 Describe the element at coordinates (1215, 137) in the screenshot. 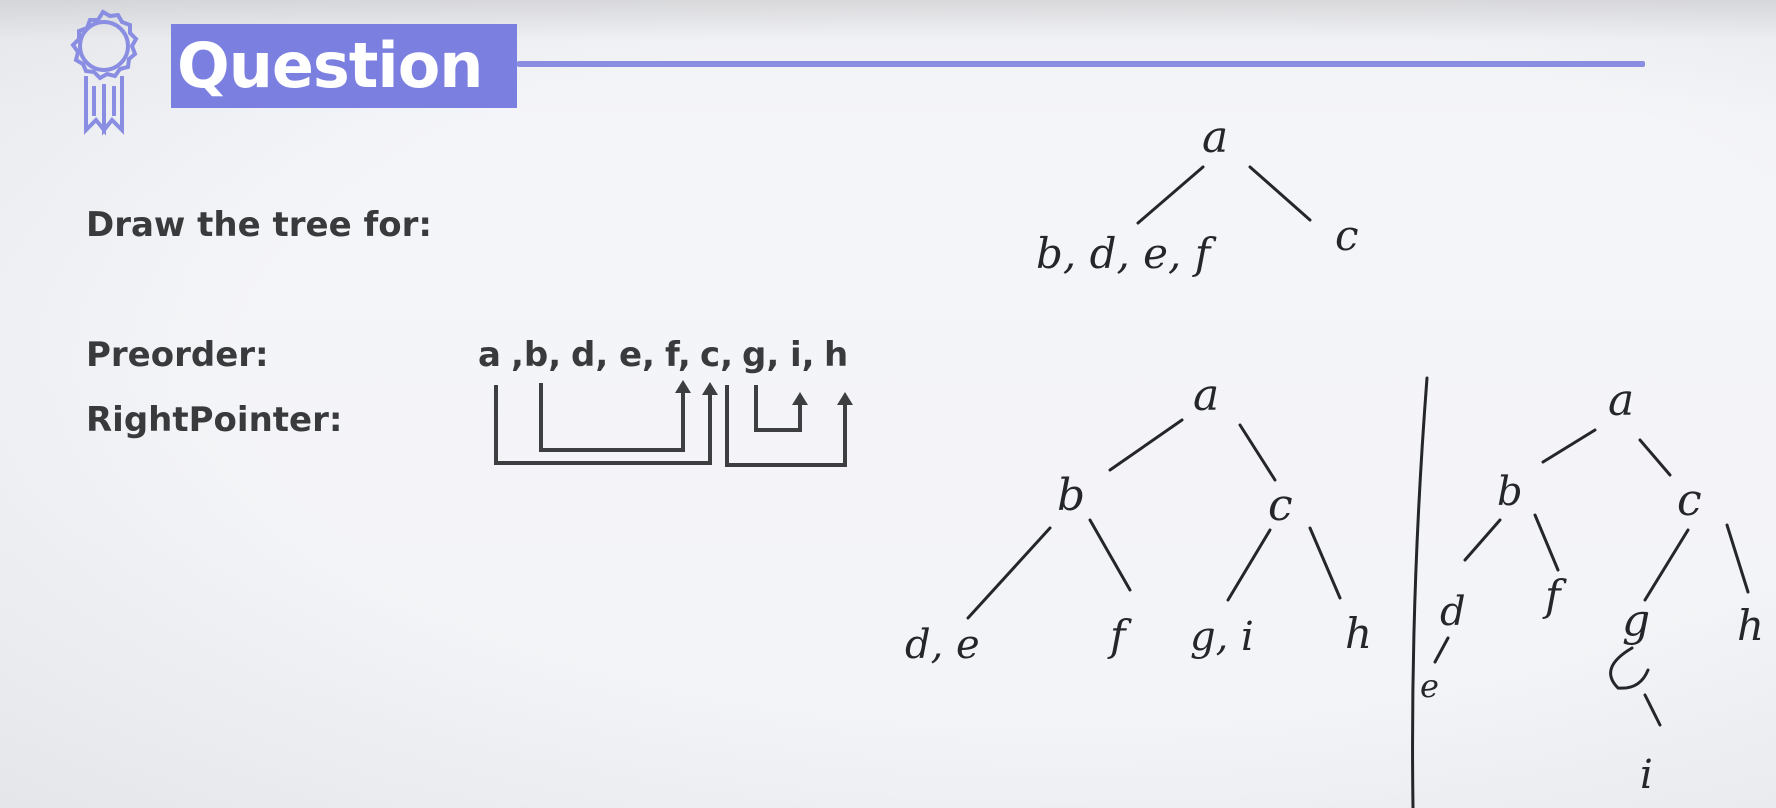

I see `tree1-root: a` at that location.